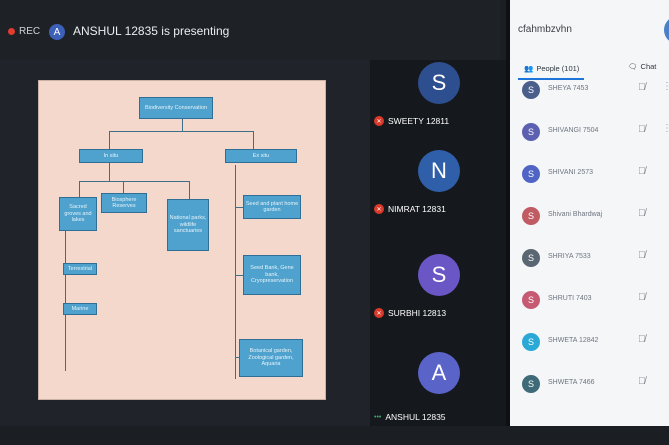 The image size is (669, 445). I want to click on list-item: S SHWETA 12842 🎙̸, so click(589, 342).